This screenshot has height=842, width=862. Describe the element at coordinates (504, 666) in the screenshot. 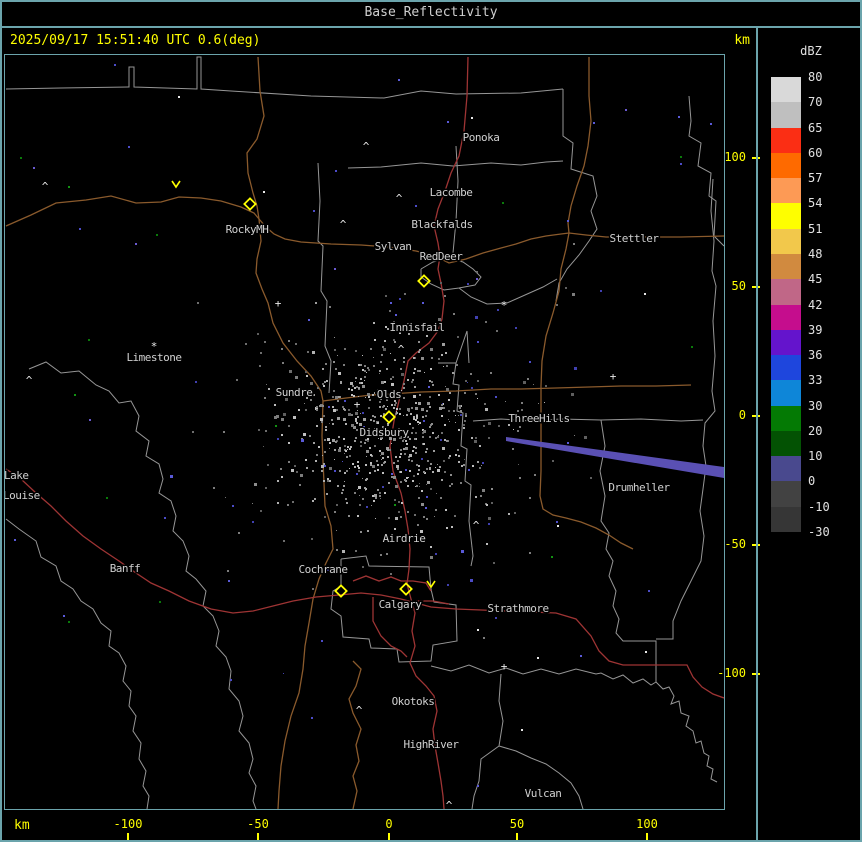

I see `white-point-marker-icon: +` at that location.